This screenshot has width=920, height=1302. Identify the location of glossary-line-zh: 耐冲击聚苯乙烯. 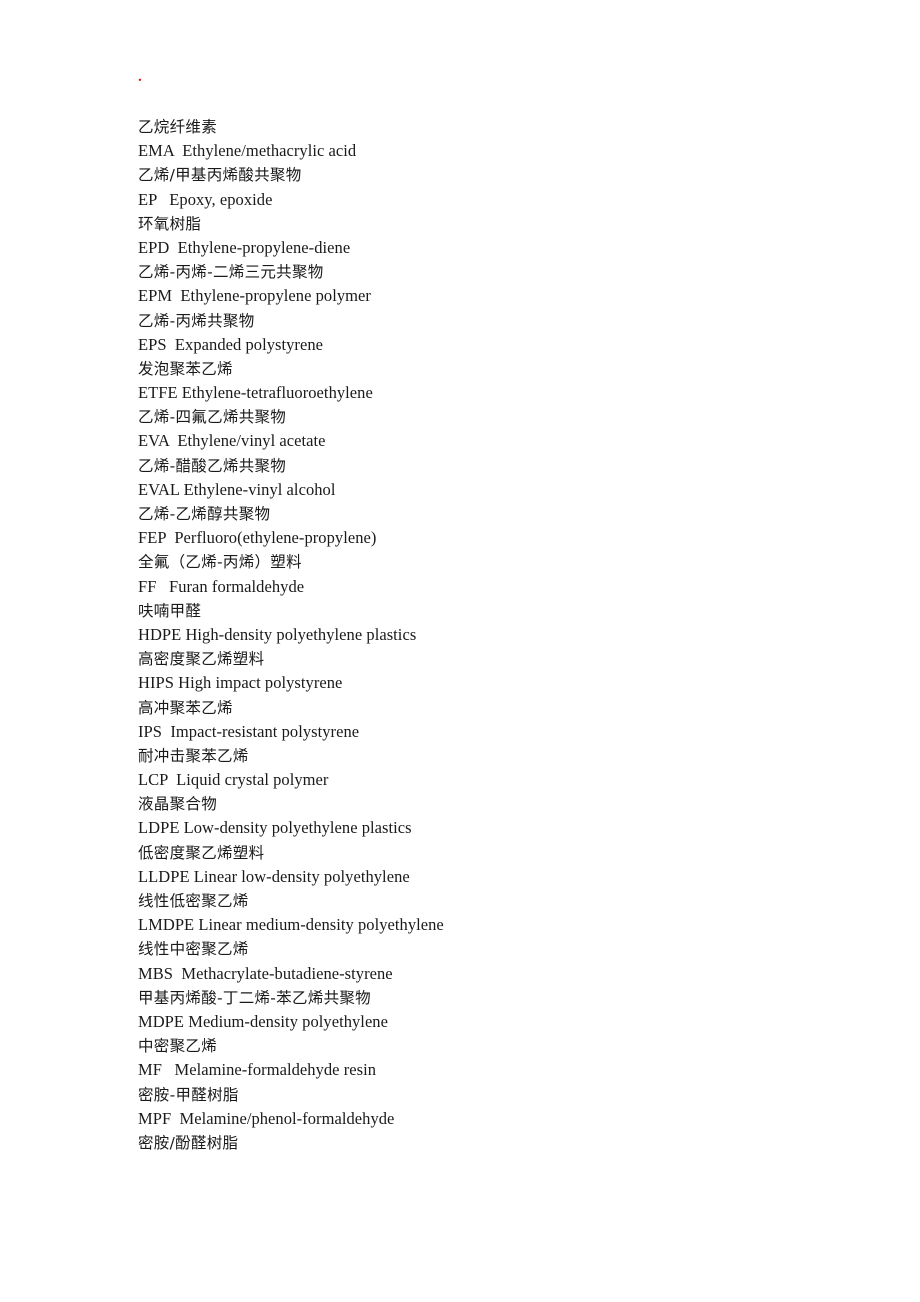
(193, 755).